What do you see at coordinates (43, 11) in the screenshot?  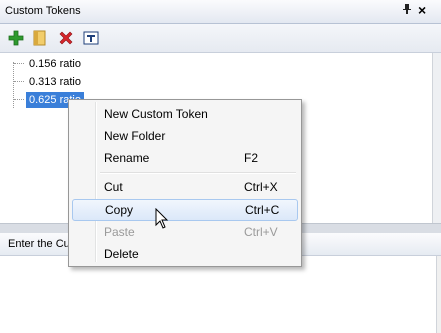 I see `panel-title: Custom Tokens` at bounding box center [43, 11].